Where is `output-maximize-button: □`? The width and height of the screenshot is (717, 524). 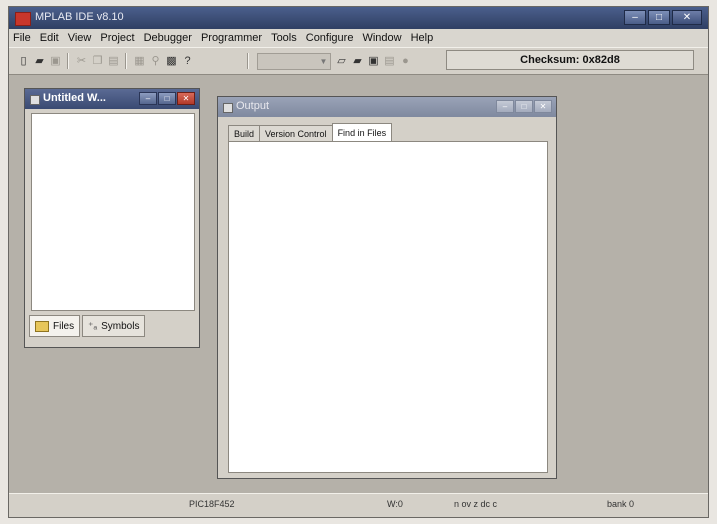 output-maximize-button: □ is located at coordinates (524, 106).